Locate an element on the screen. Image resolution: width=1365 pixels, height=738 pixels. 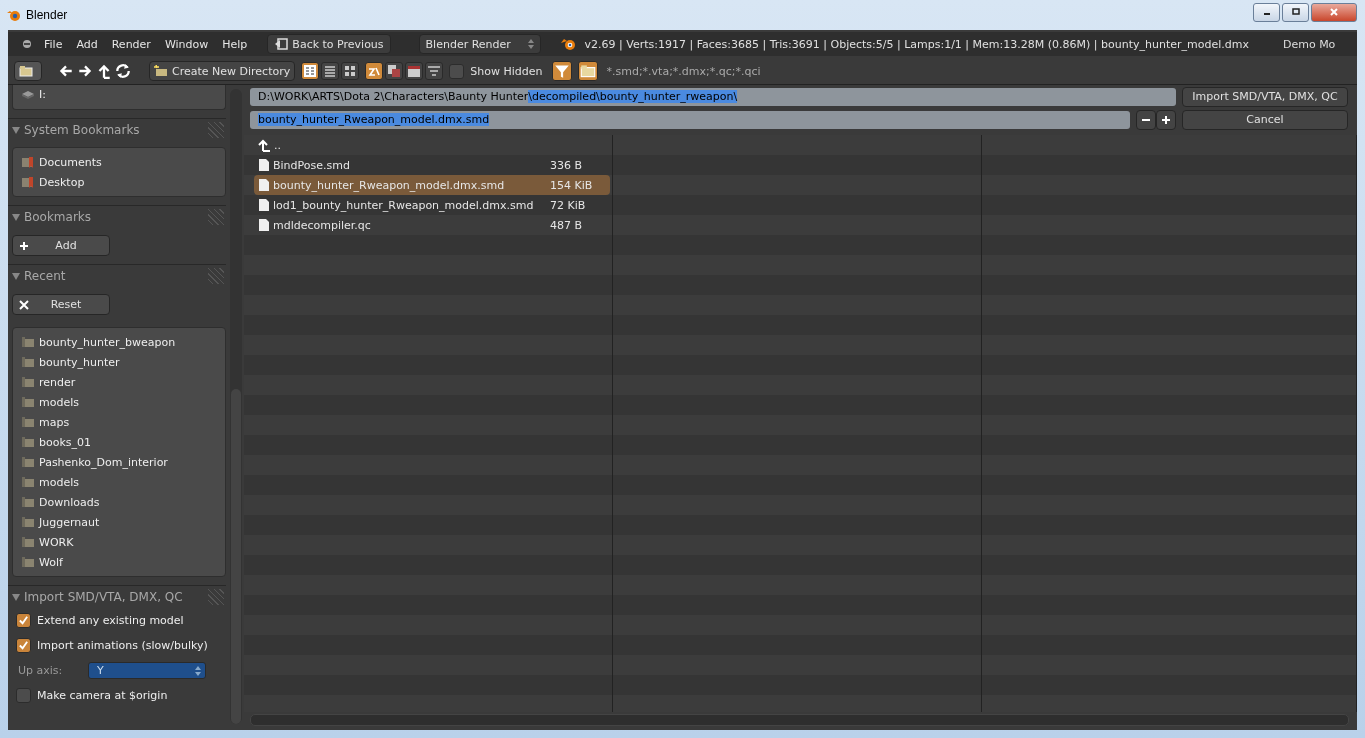
bookmark-item: Desktop is located at coordinates (62, 182).